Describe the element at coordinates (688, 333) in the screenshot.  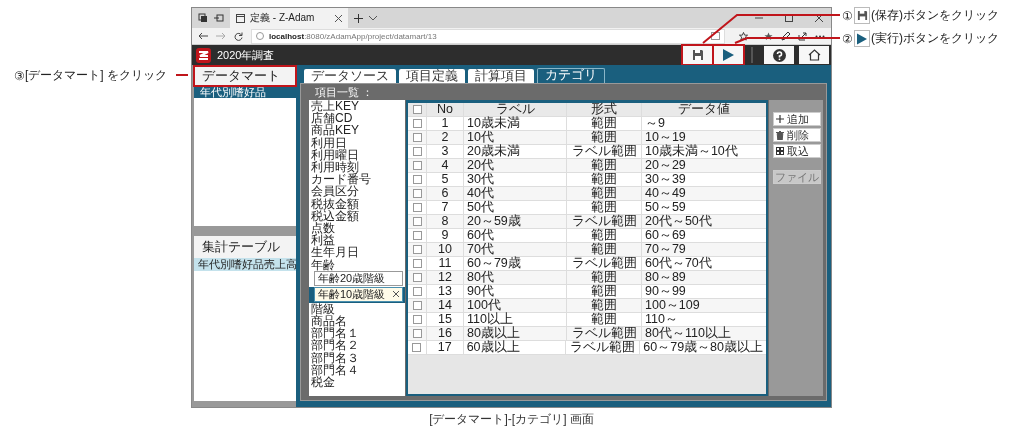
I see `table-cell-text: 80代～110以上` at that location.